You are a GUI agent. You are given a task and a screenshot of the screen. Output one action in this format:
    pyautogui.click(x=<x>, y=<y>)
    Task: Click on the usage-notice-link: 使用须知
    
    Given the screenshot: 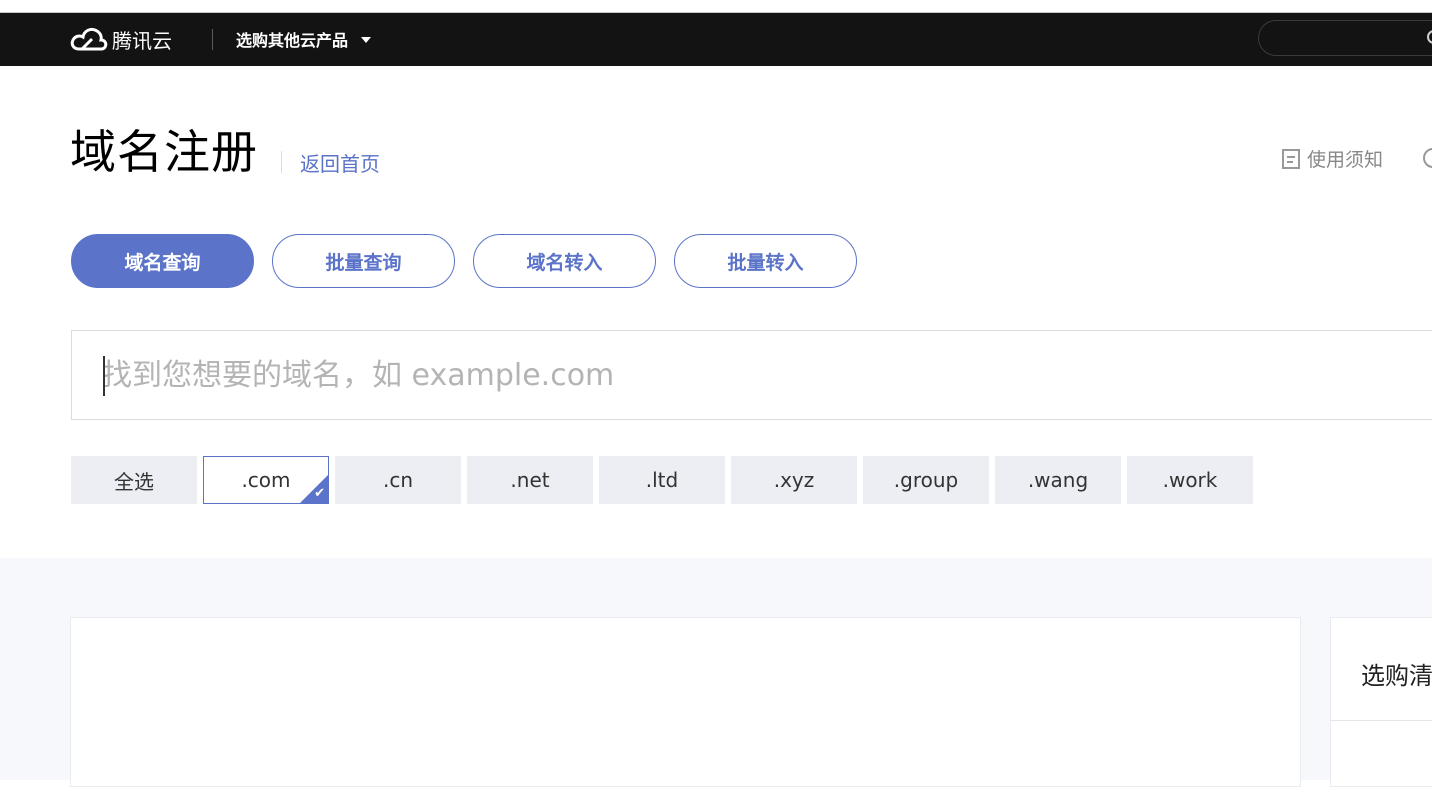 What is the action you would take?
    pyautogui.click(x=1332, y=158)
    